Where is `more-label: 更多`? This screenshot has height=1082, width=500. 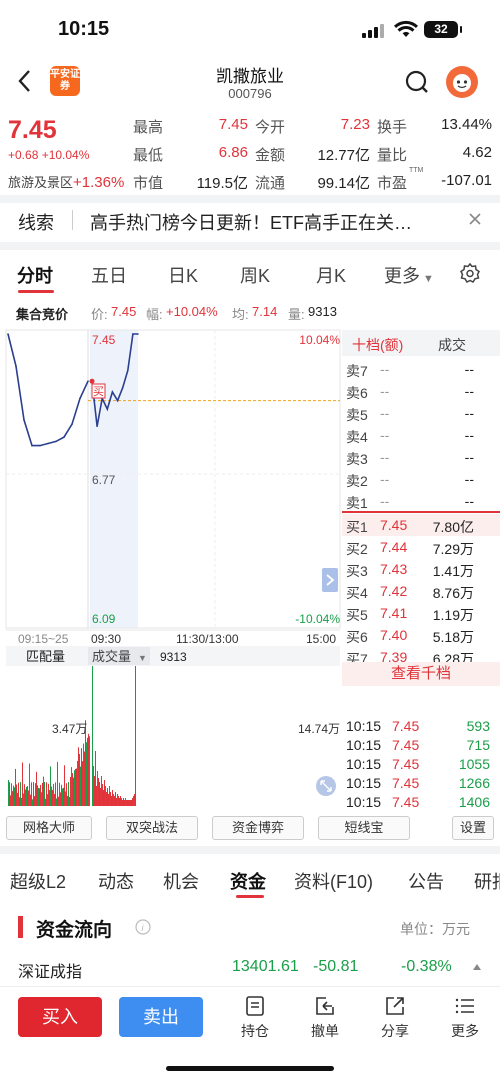 more-label: 更多 is located at coordinates (465, 1031).